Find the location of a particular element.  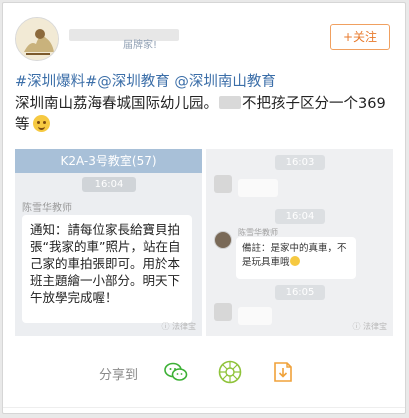

avatar-illustration is located at coordinates (37, 39).